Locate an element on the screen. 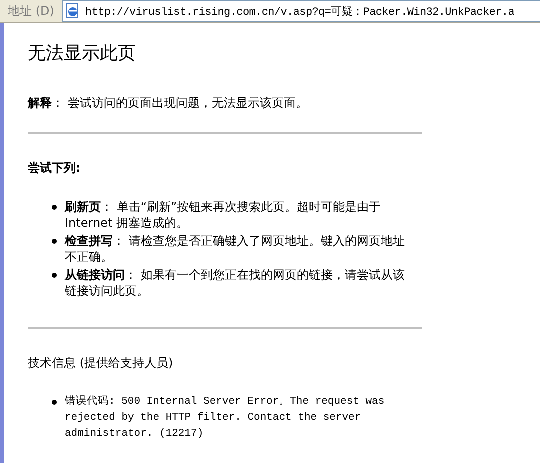  suggestion-text: 从链接访问： 如果有一个到您正在找的网页的链接，请尝试从该链接访问此页。 is located at coordinates (235, 283).